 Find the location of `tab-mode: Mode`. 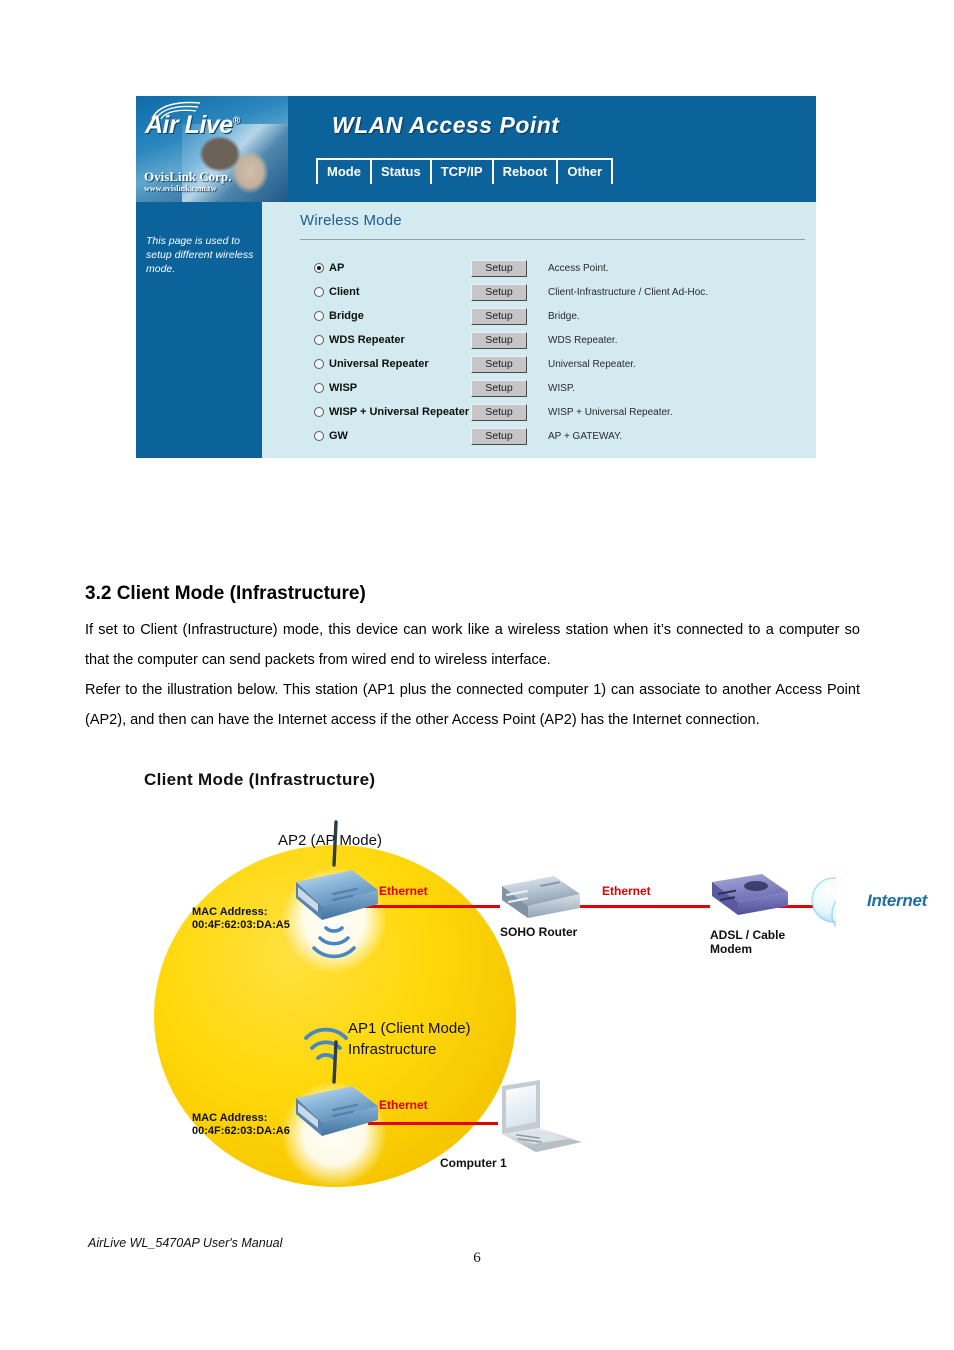

tab-mode: Mode is located at coordinates (344, 172).